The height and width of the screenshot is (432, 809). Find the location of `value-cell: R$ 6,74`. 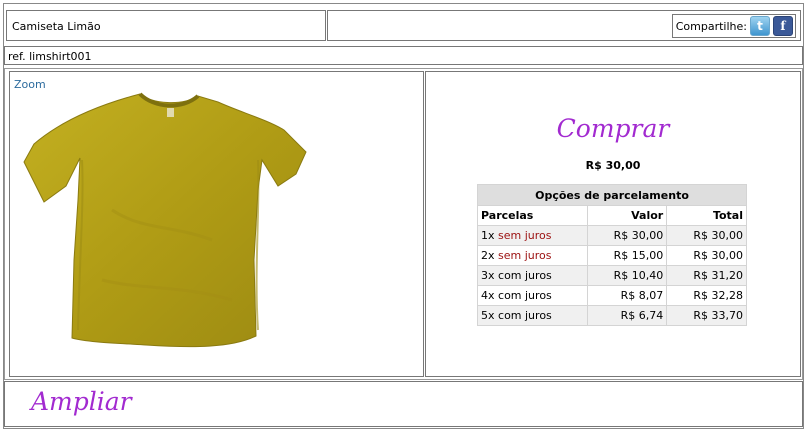

value-cell: R$ 6,74 is located at coordinates (627, 315).